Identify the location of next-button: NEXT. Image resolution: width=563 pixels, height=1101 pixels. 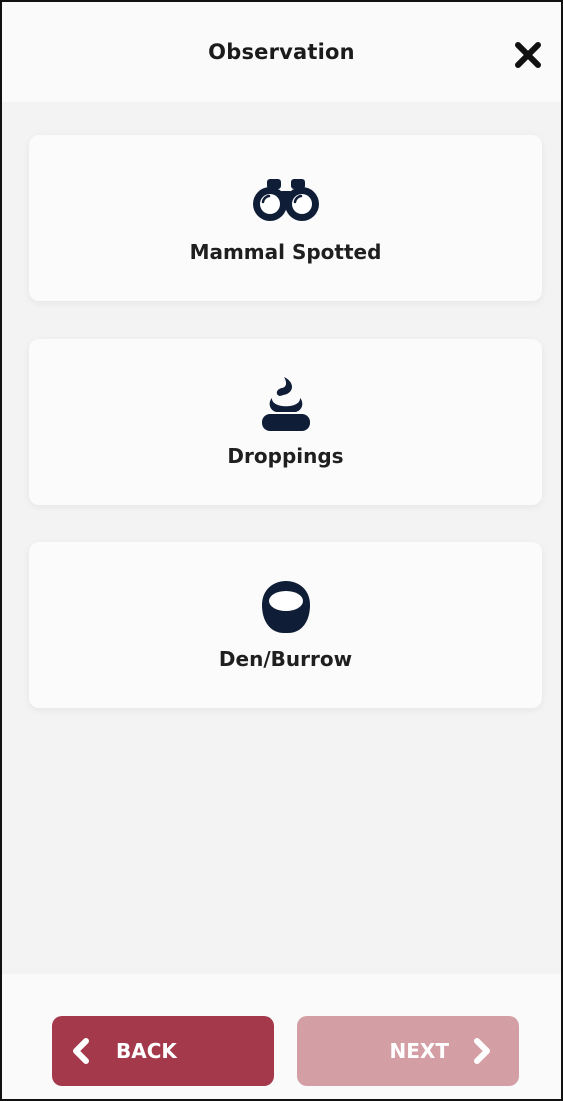
(408, 1051).